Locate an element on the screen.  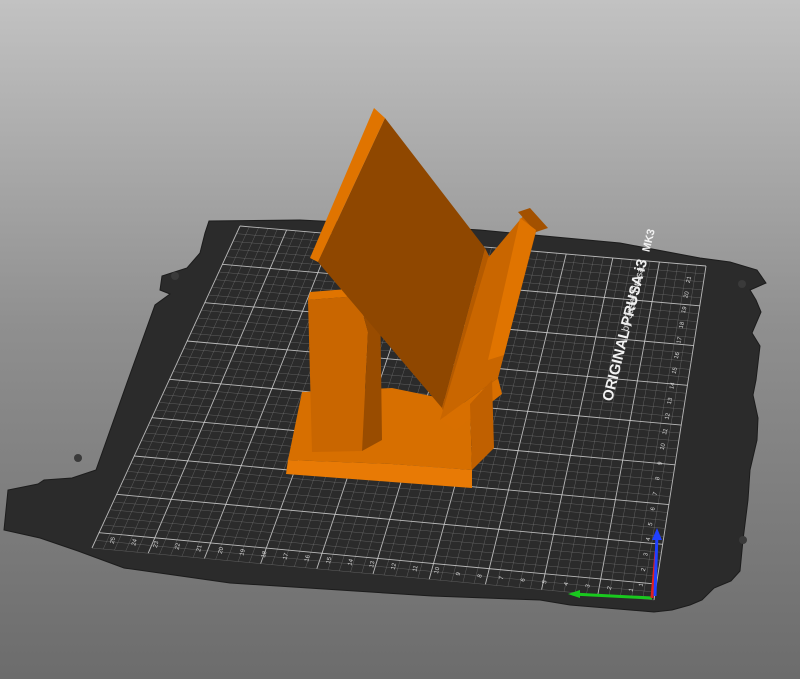
model-left-wall-front is located at coordinates (338, 374).